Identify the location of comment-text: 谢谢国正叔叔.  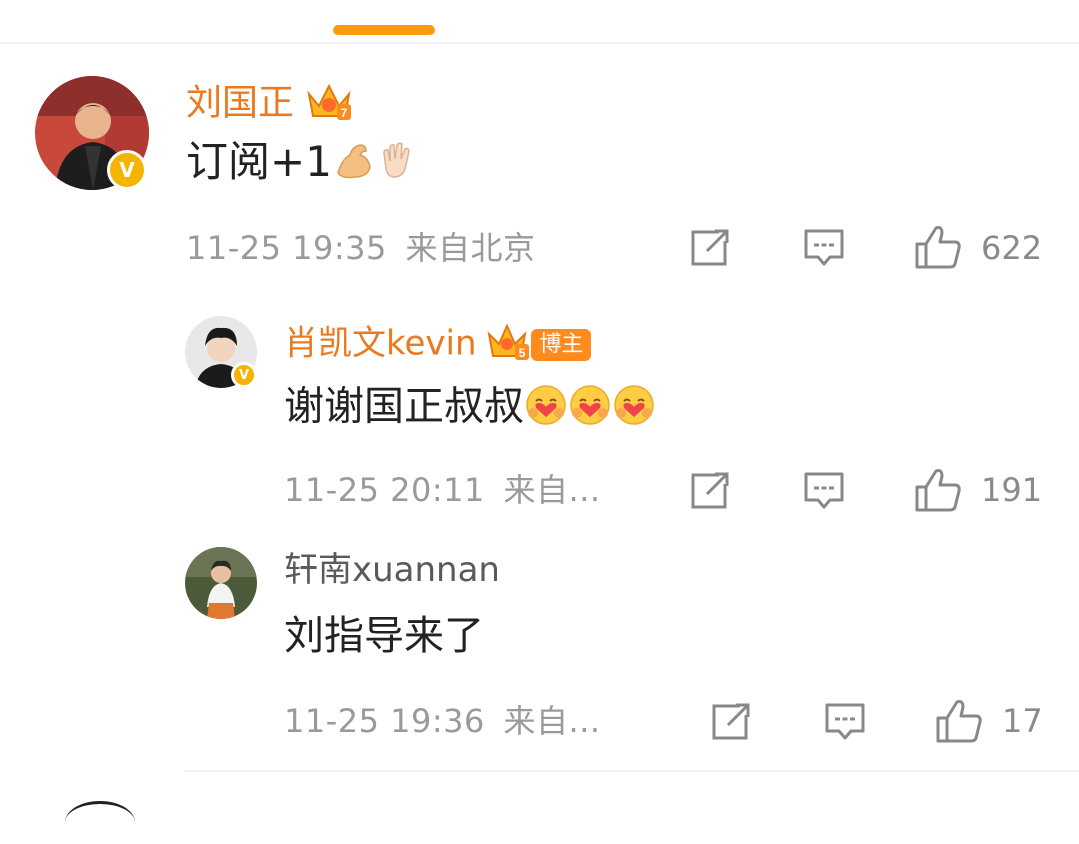
(470, 408).